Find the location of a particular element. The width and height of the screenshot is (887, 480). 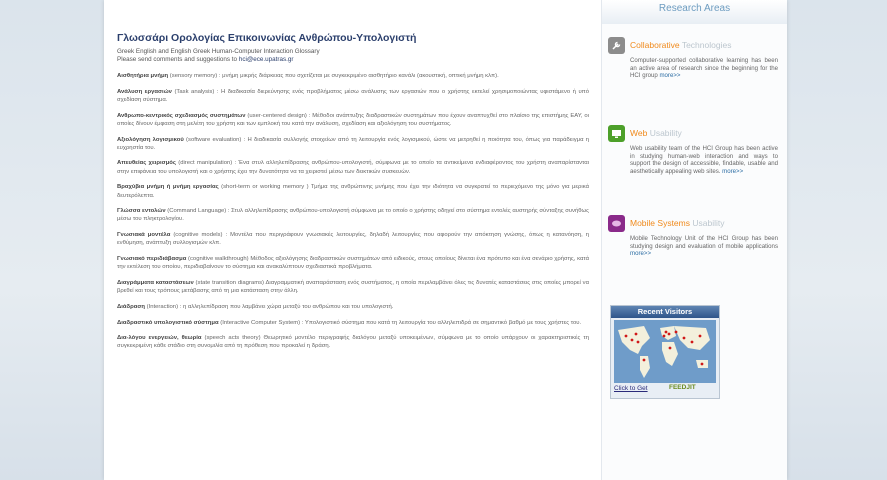

glossary-english: (cognitive models) is located at coordinates (196, 235).